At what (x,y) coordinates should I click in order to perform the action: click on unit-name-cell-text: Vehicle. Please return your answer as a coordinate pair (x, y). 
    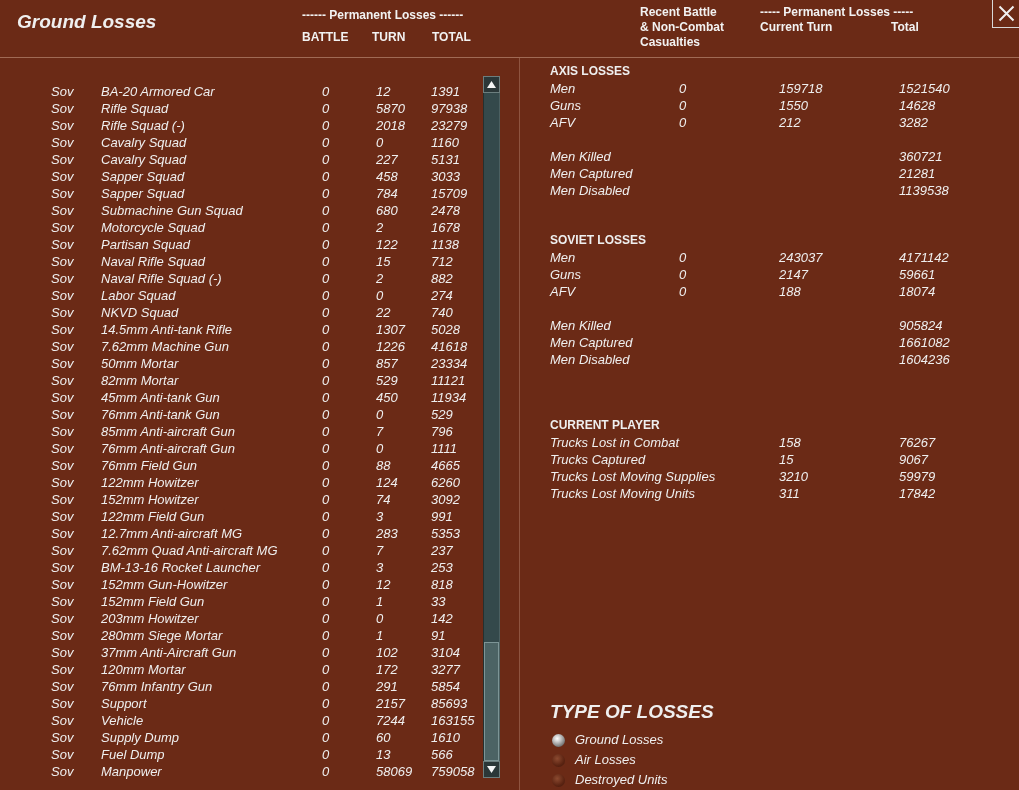
    Looking at the image, I should click on (123, 720).